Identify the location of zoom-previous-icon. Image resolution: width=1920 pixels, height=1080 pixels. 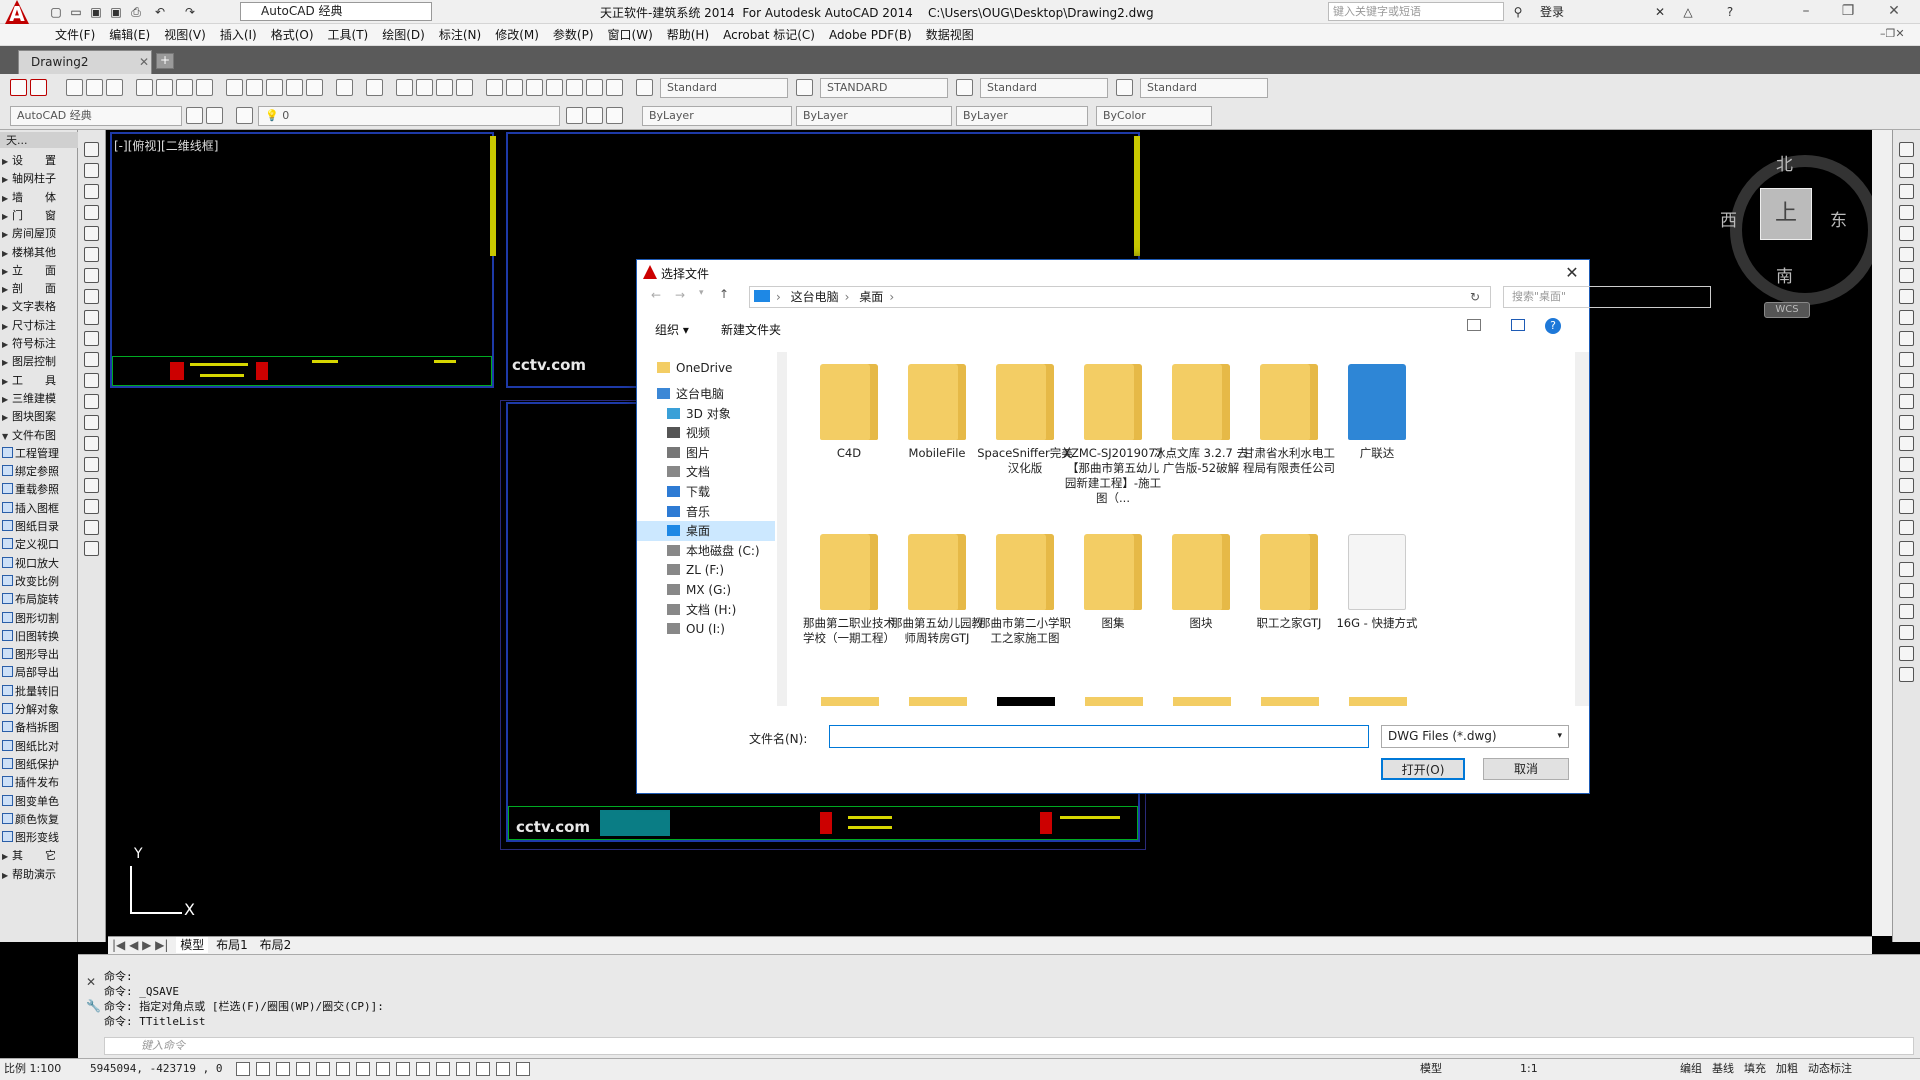
(464, 87).